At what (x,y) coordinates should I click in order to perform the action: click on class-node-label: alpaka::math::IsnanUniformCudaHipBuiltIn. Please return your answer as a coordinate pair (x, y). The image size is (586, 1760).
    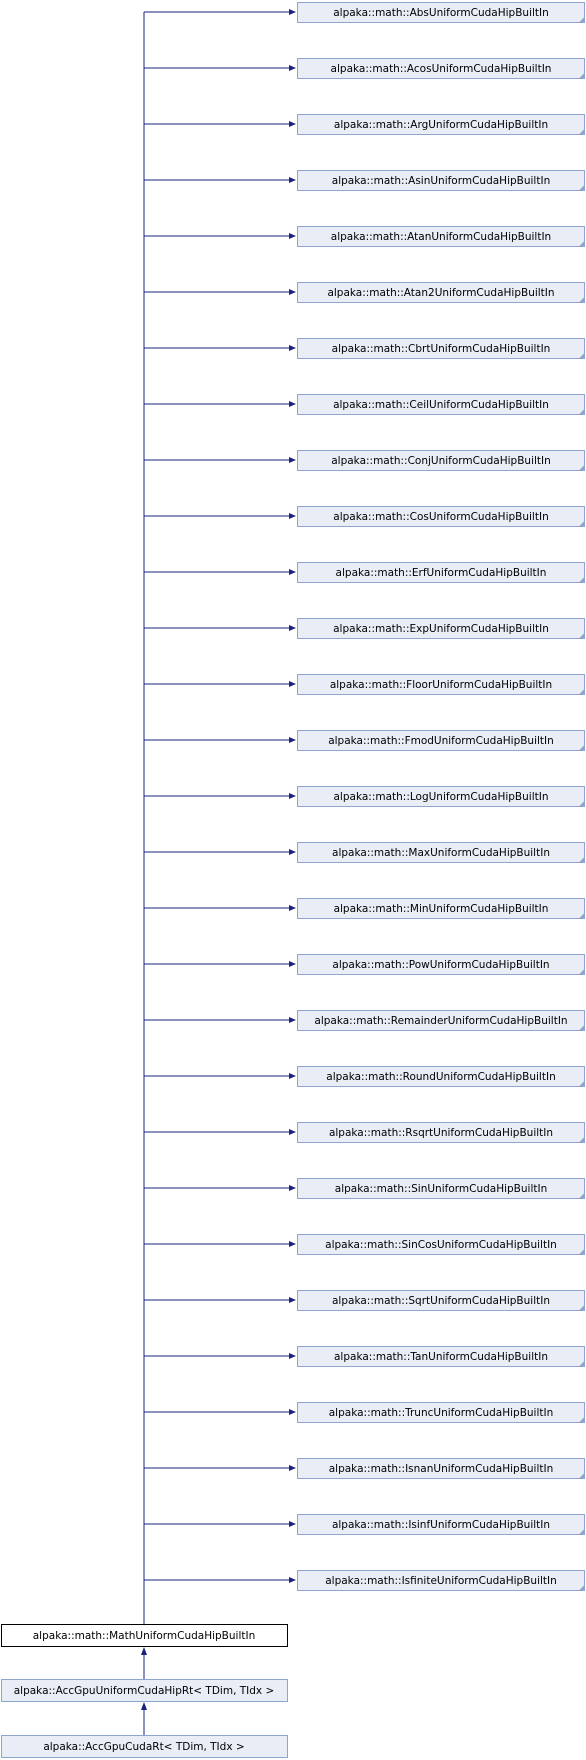
    Looking at the image, I should click on (441, 1469).